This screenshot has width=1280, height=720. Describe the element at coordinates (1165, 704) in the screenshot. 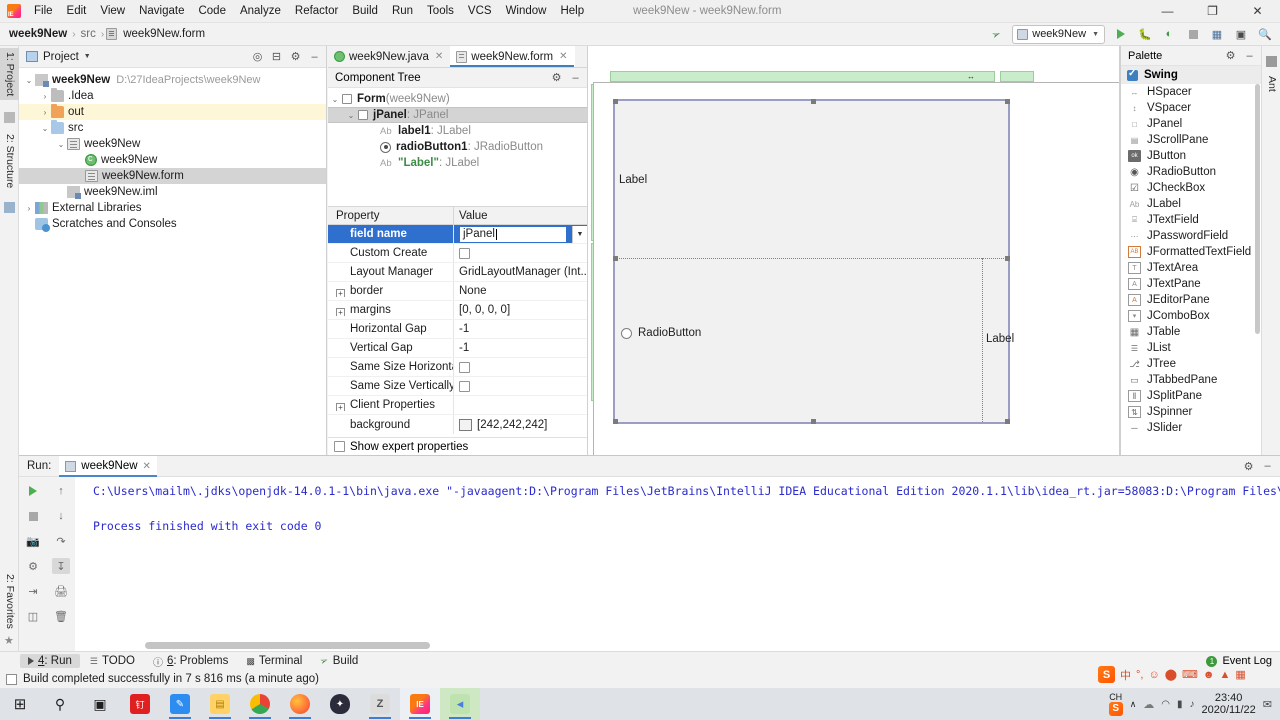

I see `wifi-icon: ◠` at that location.